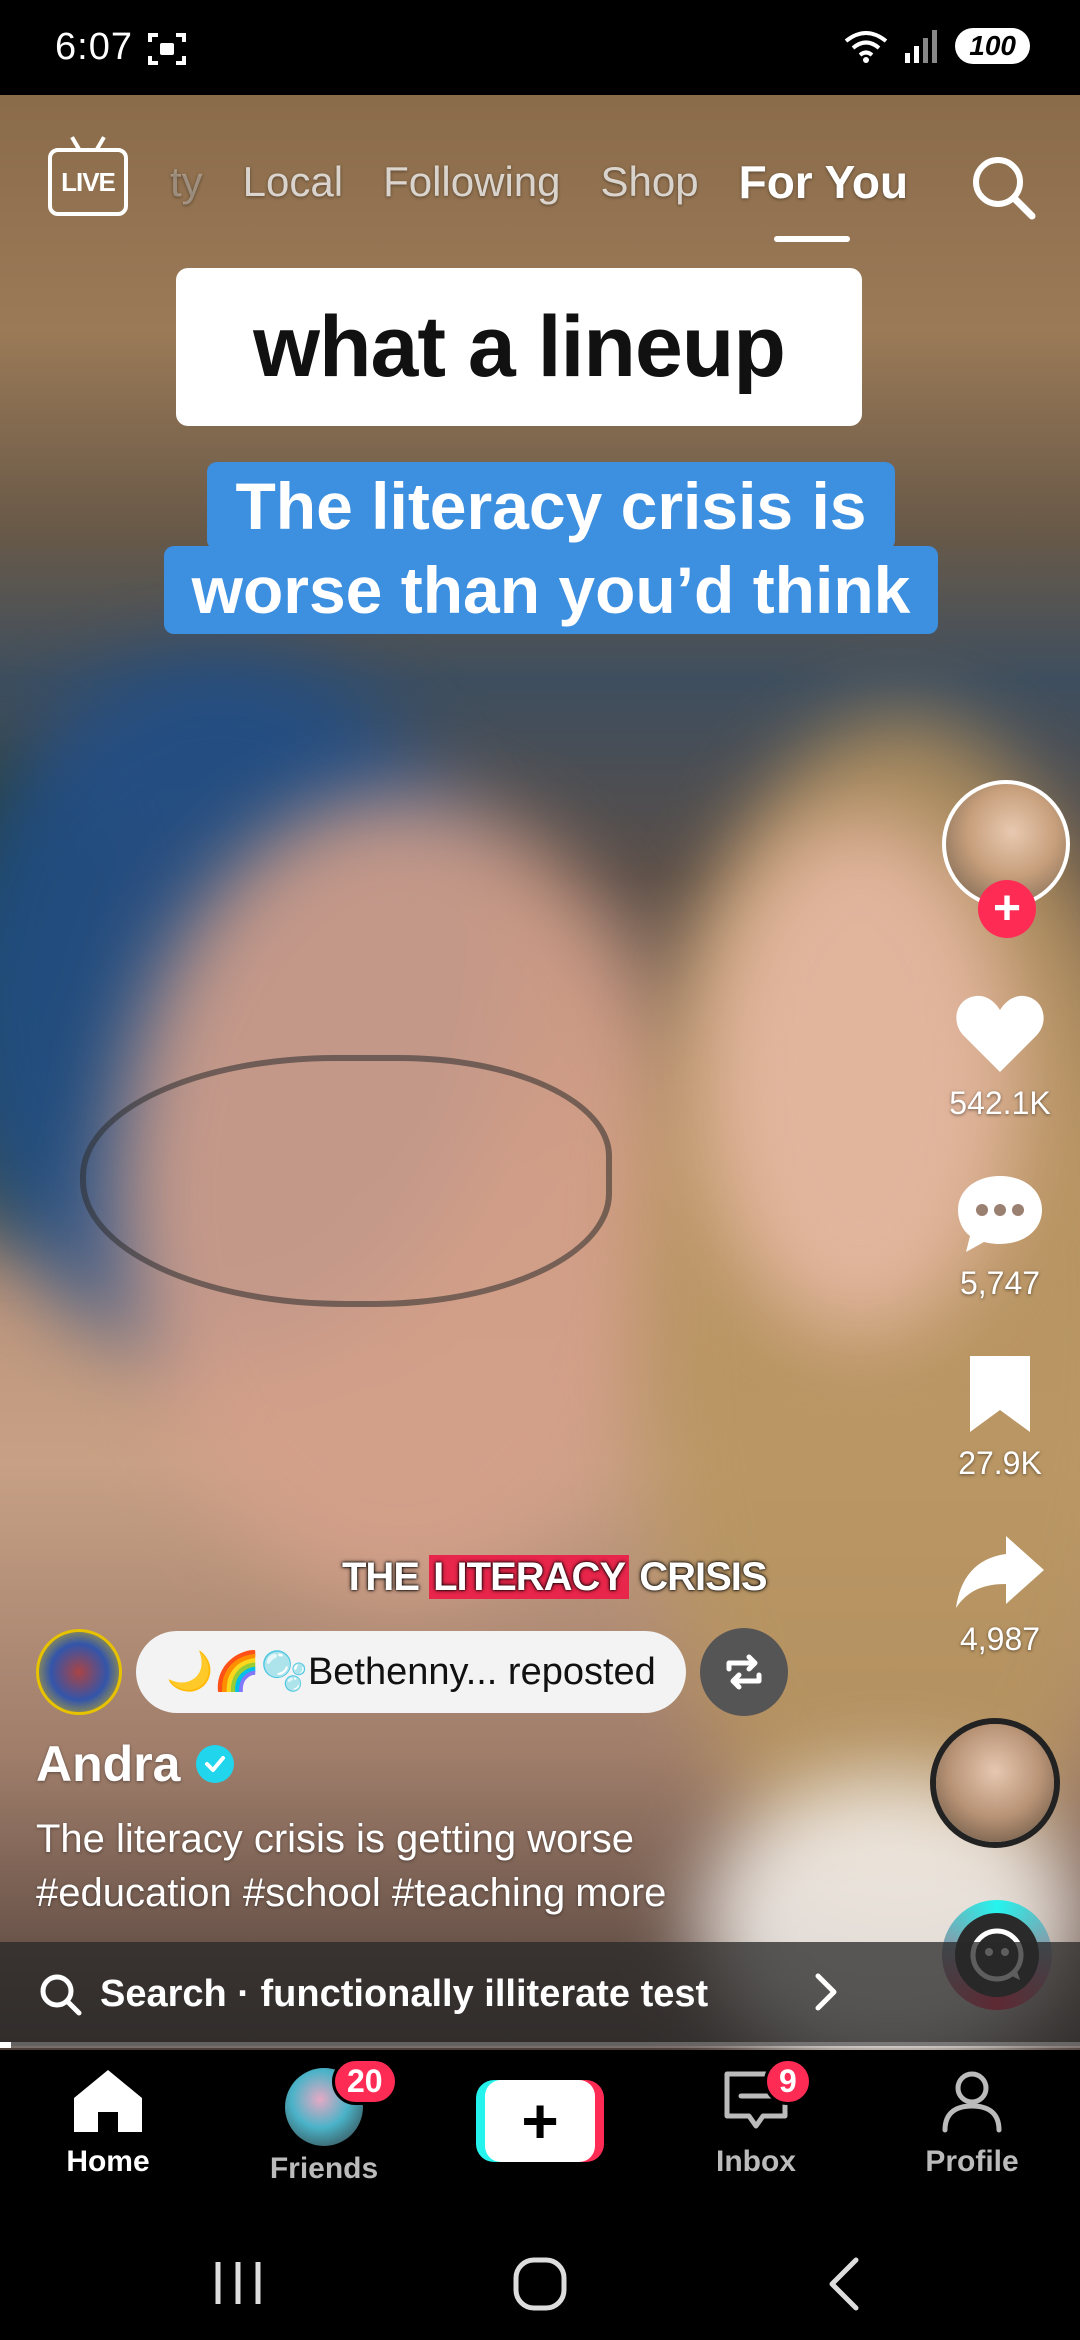 This screenshot has width=1080, height=2340. I want to click on home-button-icon, so click(540, 2284).